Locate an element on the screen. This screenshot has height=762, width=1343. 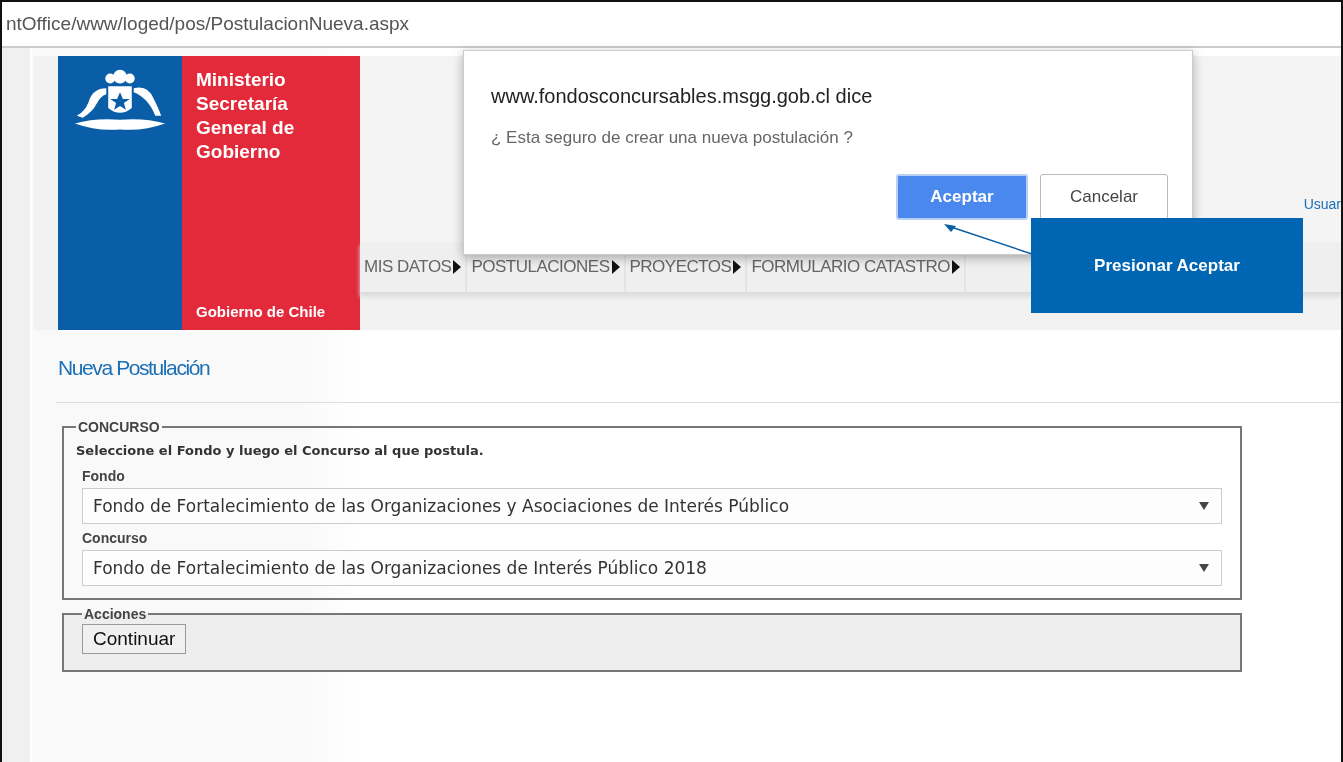
address-url: ntOffice/www/loged/pos/PostulacionNueva.aspx is located at coordinates (206, 24).